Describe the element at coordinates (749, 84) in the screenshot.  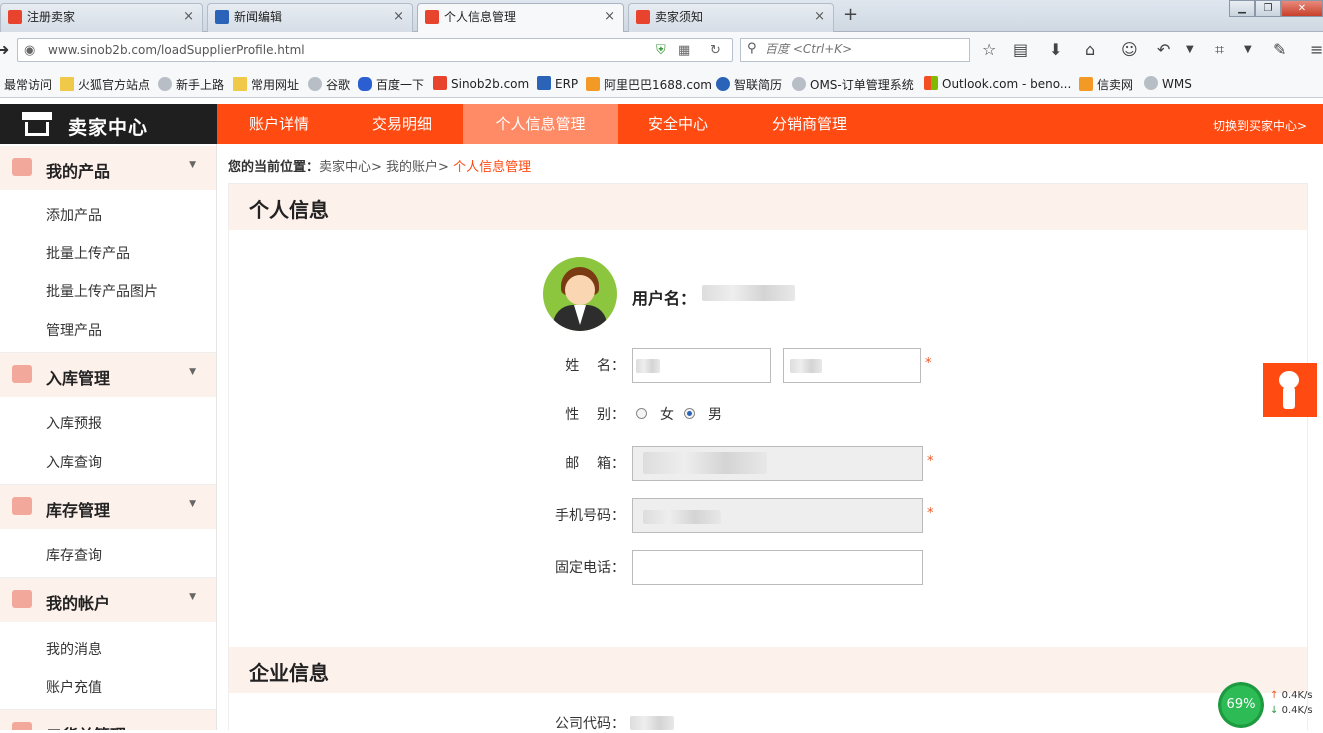
I see `bookmark-item: 智联简历` at that location.